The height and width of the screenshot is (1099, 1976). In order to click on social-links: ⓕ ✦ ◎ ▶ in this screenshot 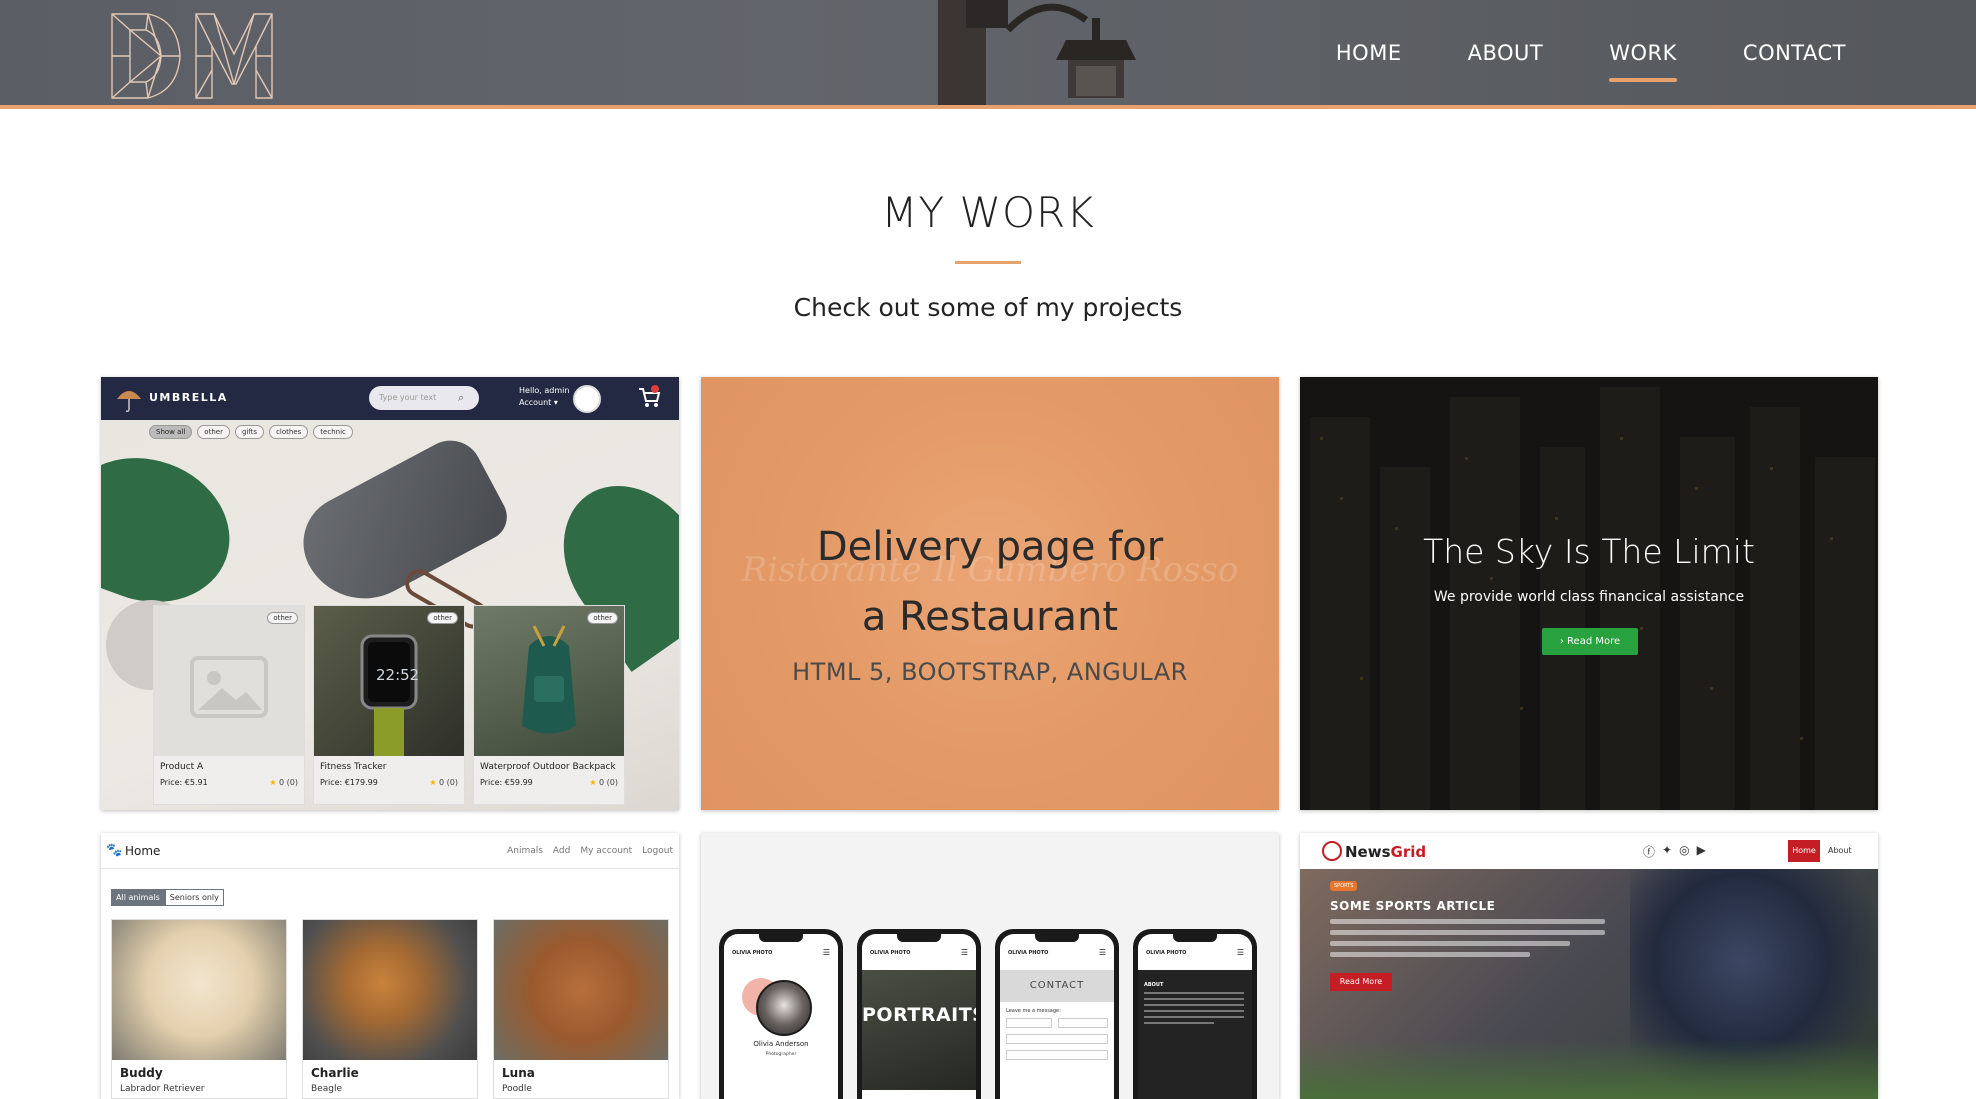, I will do `click(1674, 851)`.